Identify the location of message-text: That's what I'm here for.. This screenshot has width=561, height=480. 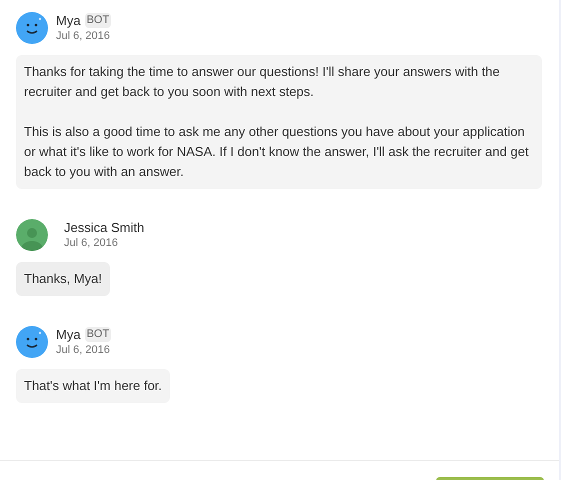
(93, 386).